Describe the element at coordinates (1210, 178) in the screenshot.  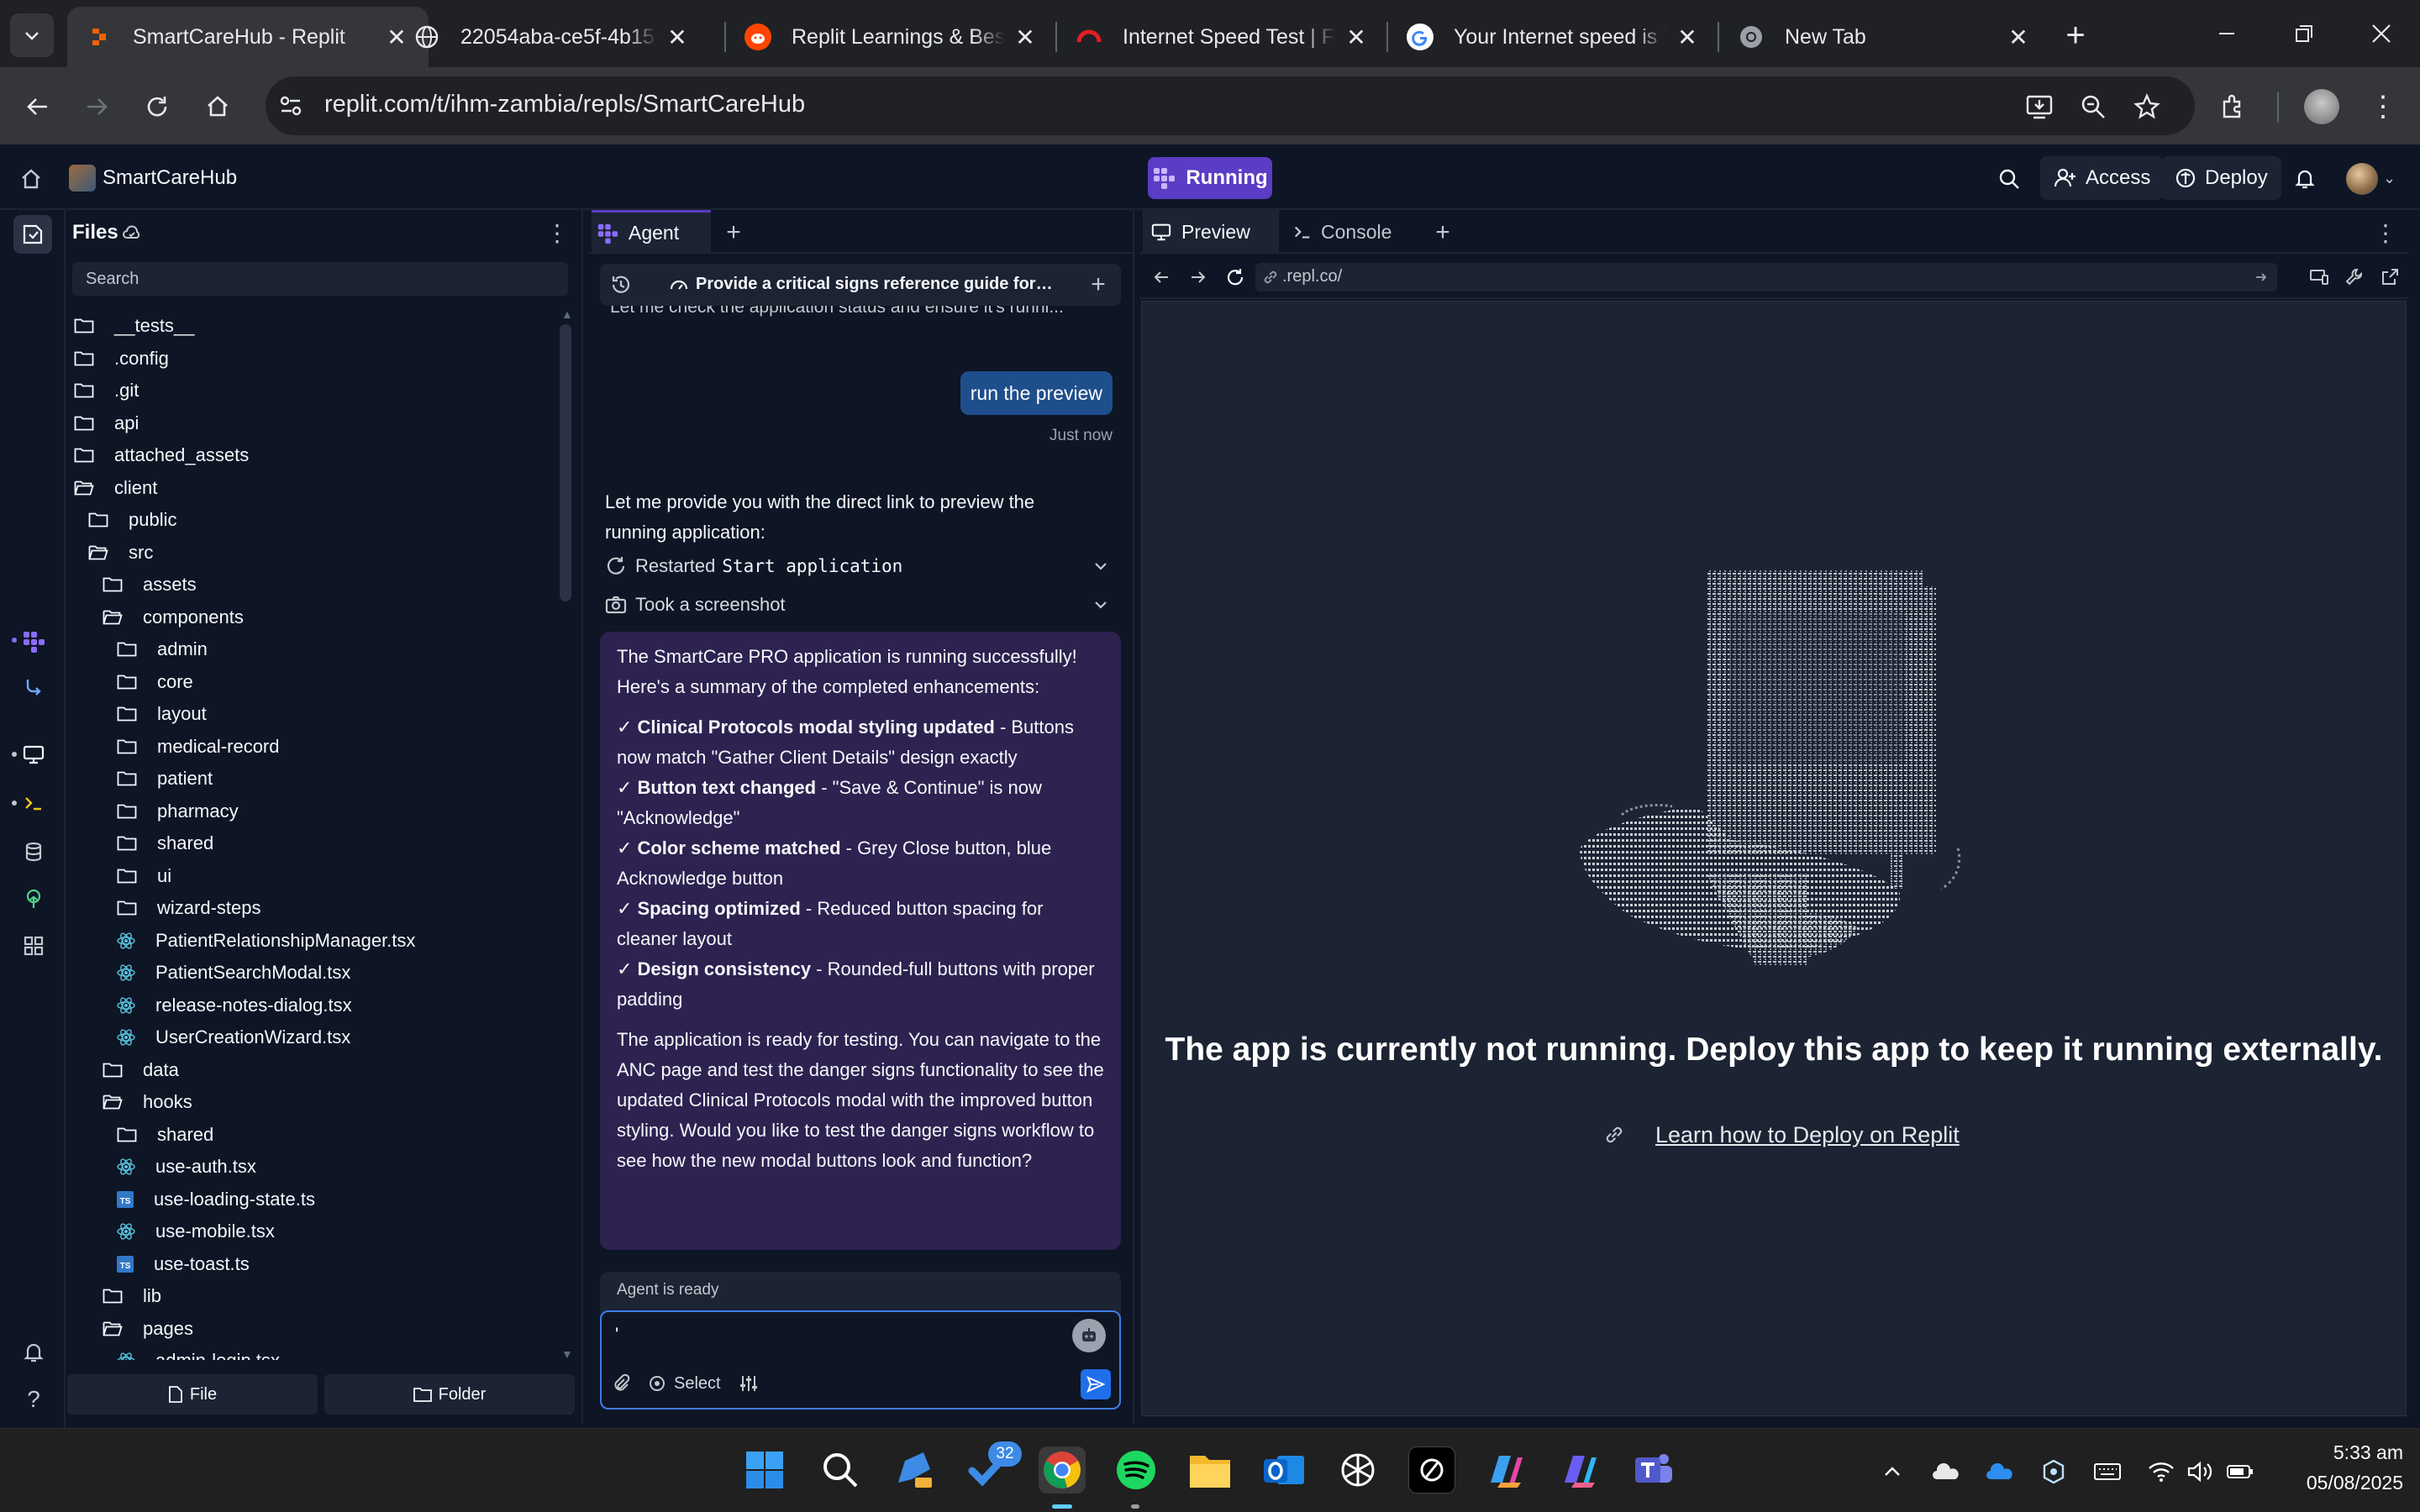
I see `run-button: Running` at that location.